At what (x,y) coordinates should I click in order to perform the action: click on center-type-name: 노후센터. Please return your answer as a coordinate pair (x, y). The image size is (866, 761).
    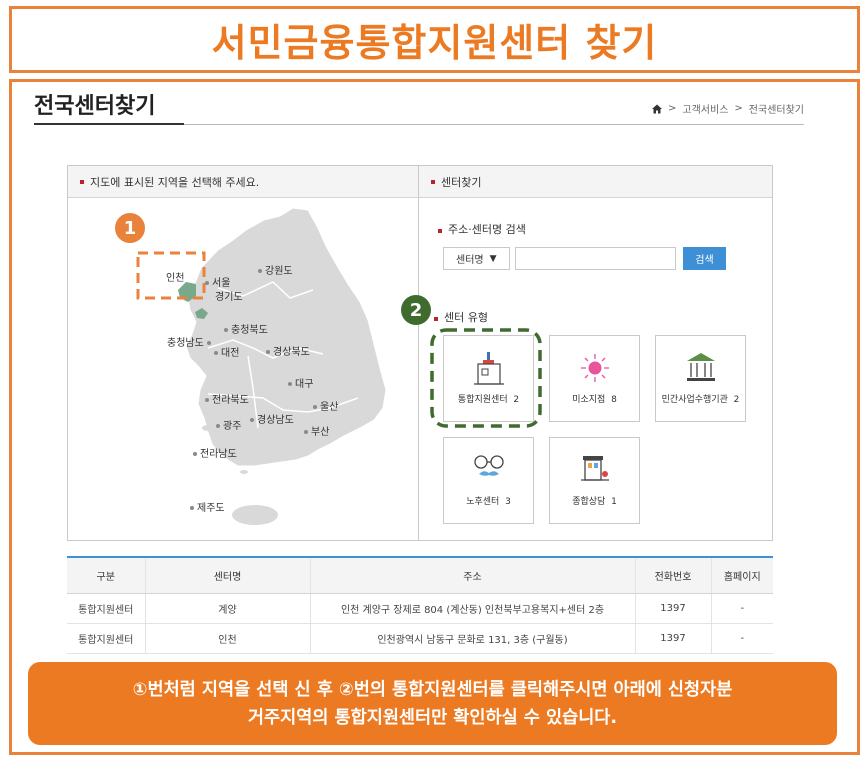
    Looking at the image, I should click on (483, 502).